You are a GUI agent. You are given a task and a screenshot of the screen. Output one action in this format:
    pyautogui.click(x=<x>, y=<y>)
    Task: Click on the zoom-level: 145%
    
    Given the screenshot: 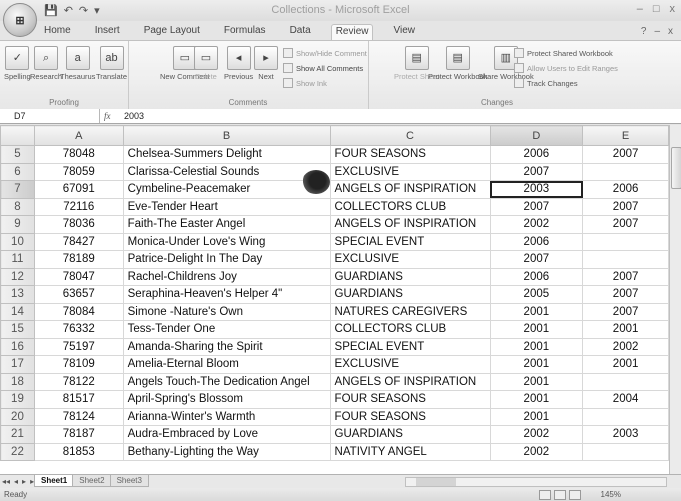 What is the action you would take?
    pyautogui.click(x=611, y=494)
    